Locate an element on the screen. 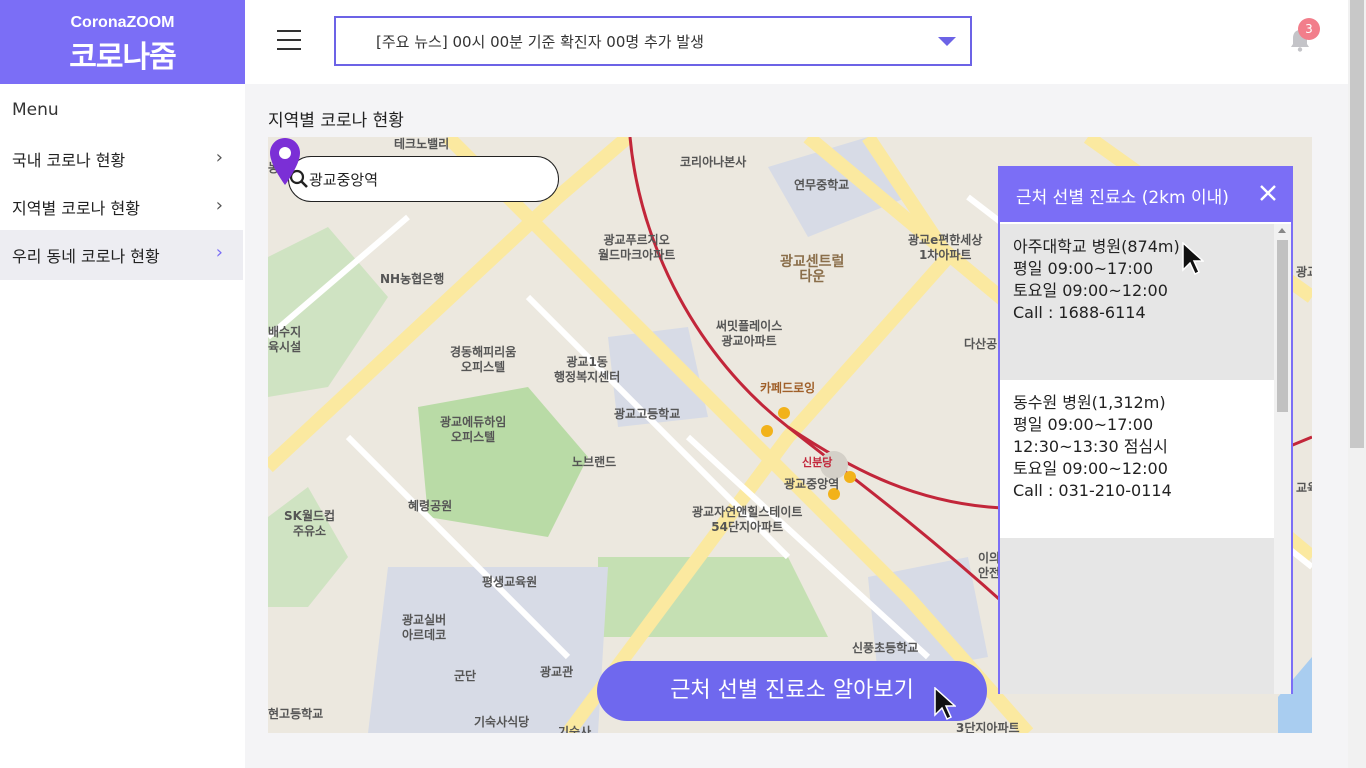 The width and height of the screenshot is (1366, 768). map-label: 군단 is located at coordinates (465, 676).